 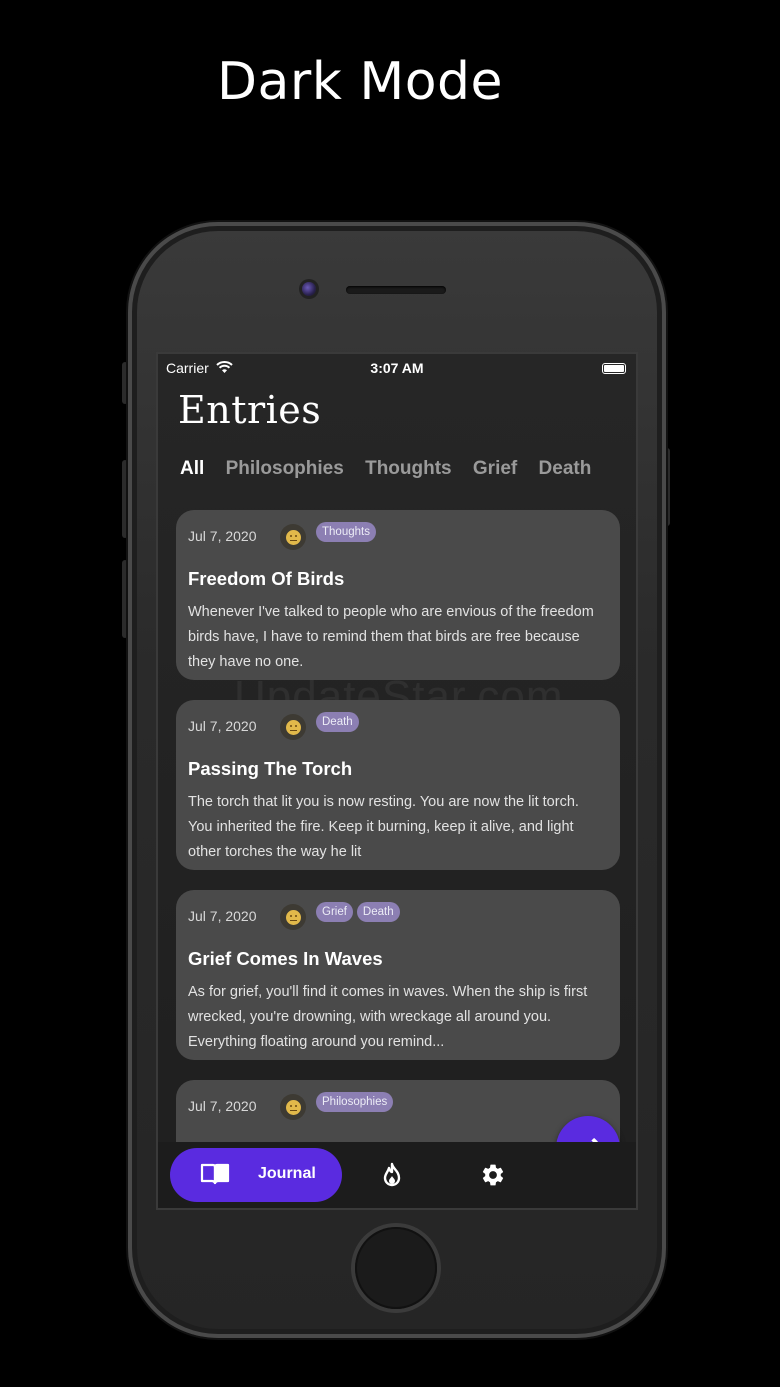 I want to click on tab-thoughts: Thoughts, so click(x=408, y=469).